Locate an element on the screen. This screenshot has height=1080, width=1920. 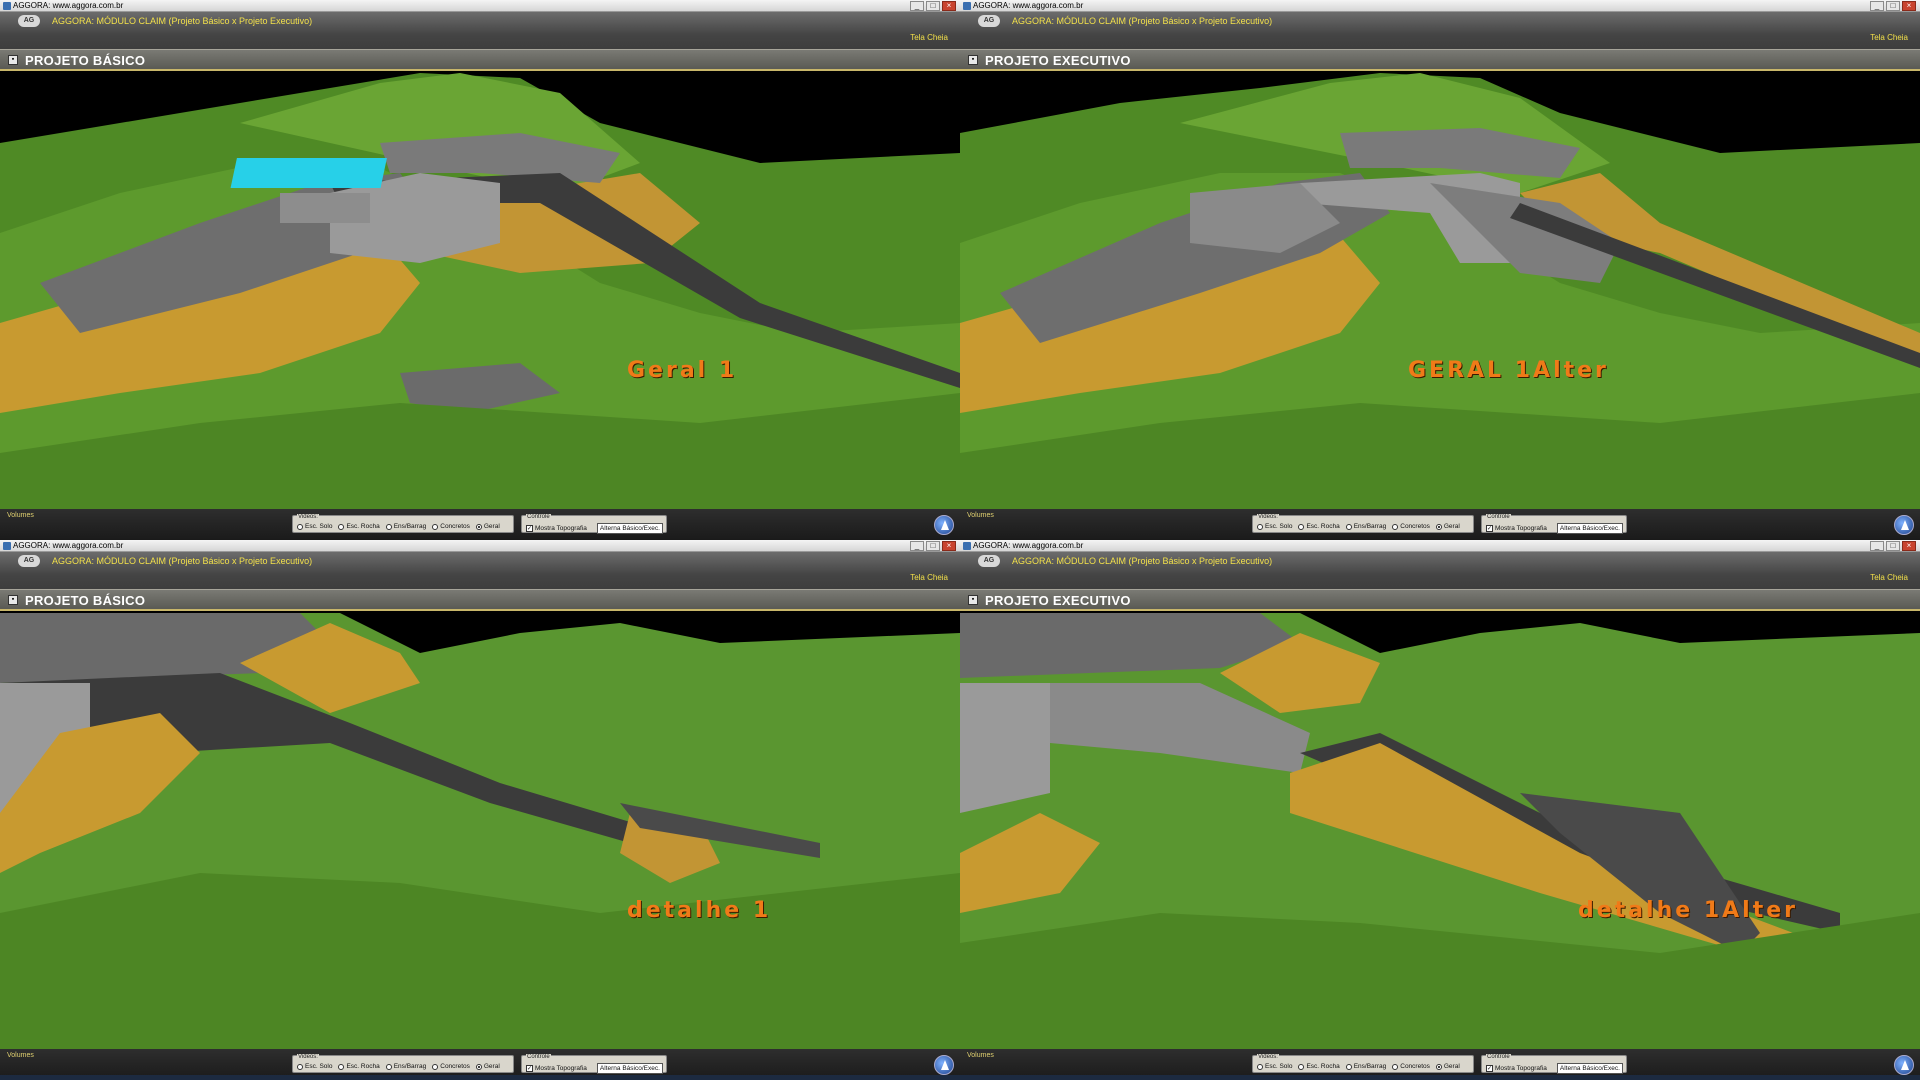
checkbox-icon: ✓ is located at coordinates (1489, 1068).